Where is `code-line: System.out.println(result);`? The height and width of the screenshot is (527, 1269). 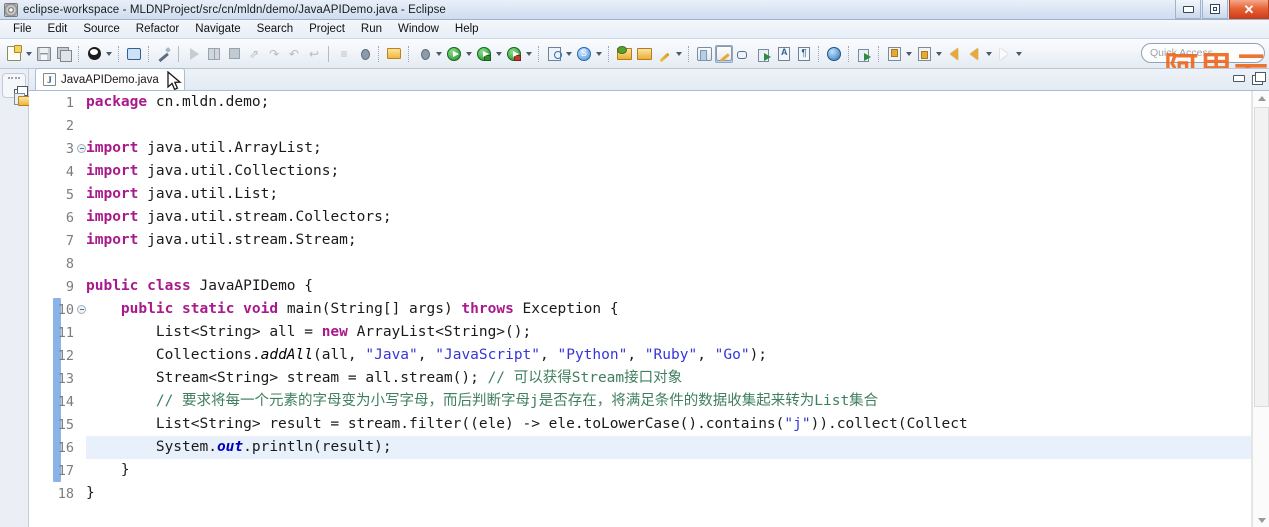 code-line: System.out.println(result); is located at coordinates (677, 447).